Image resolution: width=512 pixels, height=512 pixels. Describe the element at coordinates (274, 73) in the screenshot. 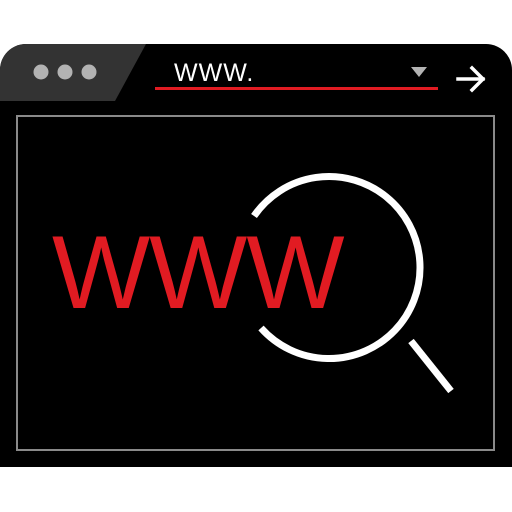

I see `address-bar-text: WWW.` at that location.